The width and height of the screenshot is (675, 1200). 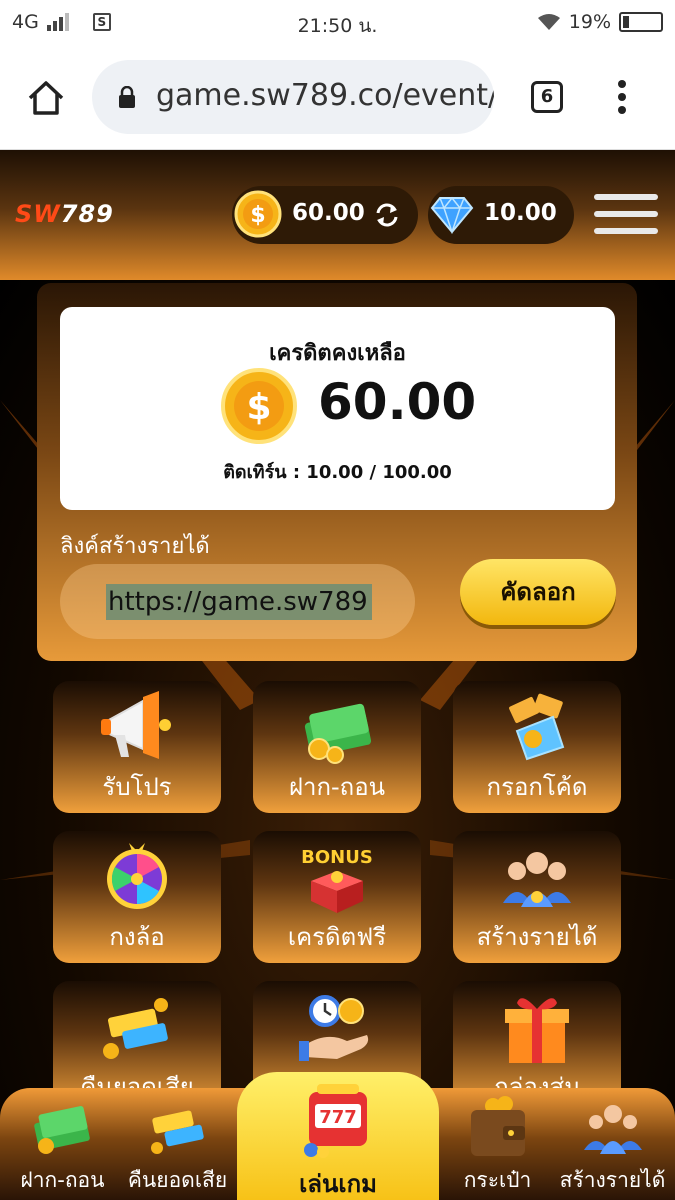 What do you see at coordinates (137, 876) in the screenshot?
I see `wheel-icon` at bounding box center [137, 876].